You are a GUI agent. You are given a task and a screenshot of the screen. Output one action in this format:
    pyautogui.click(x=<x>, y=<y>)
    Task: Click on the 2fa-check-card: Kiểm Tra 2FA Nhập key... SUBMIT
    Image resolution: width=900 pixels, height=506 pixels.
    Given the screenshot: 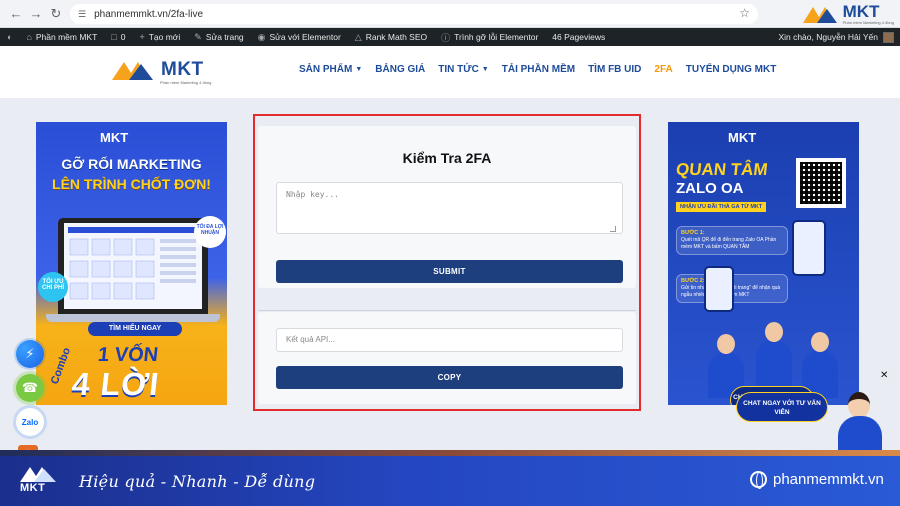 What is the action you would take?
    pyautogui.click(x=447, y=207)
    